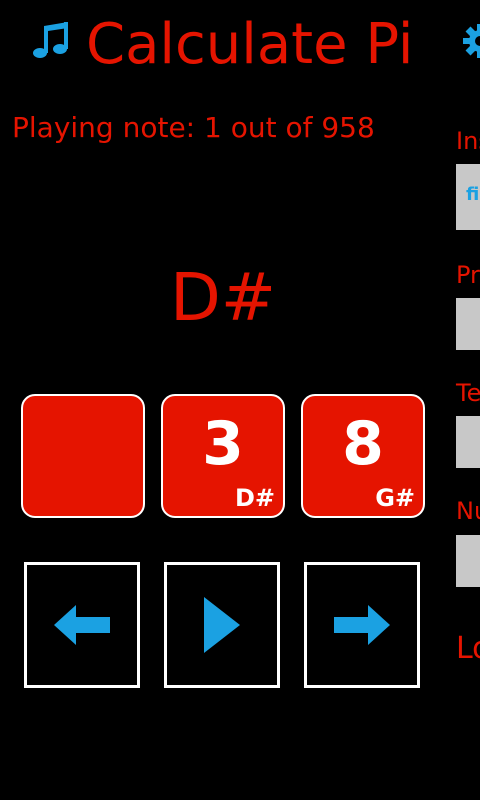  Describe the element at coordinates (223, 444) in the screenshot. I see `tile-digit: 3` at that location.